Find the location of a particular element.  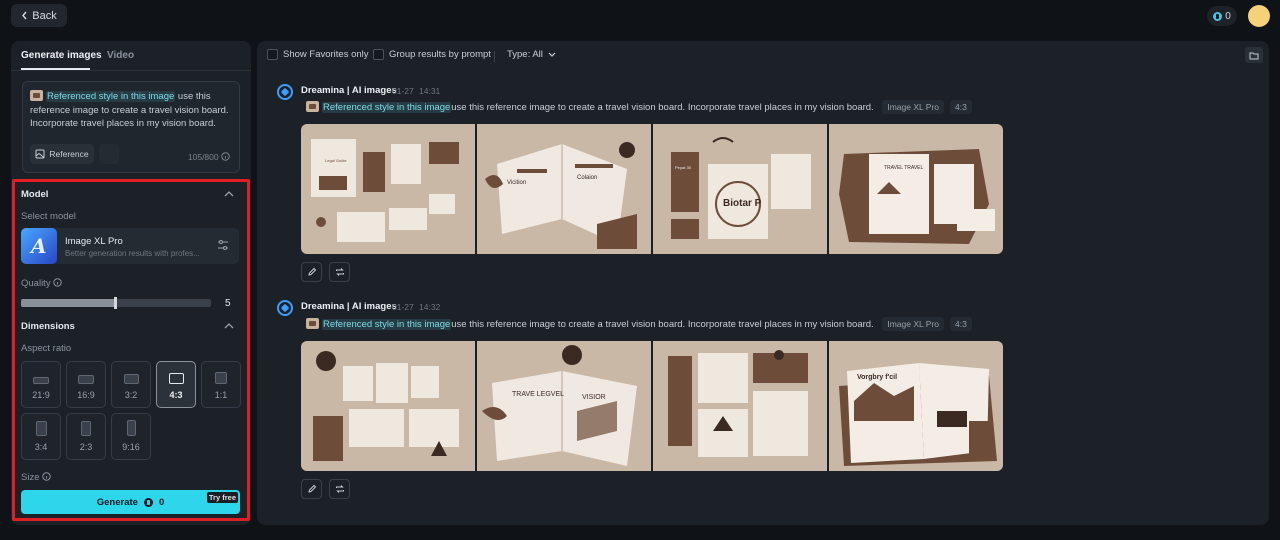

top-bar: Back 0 is located at coordinates (640, 16).